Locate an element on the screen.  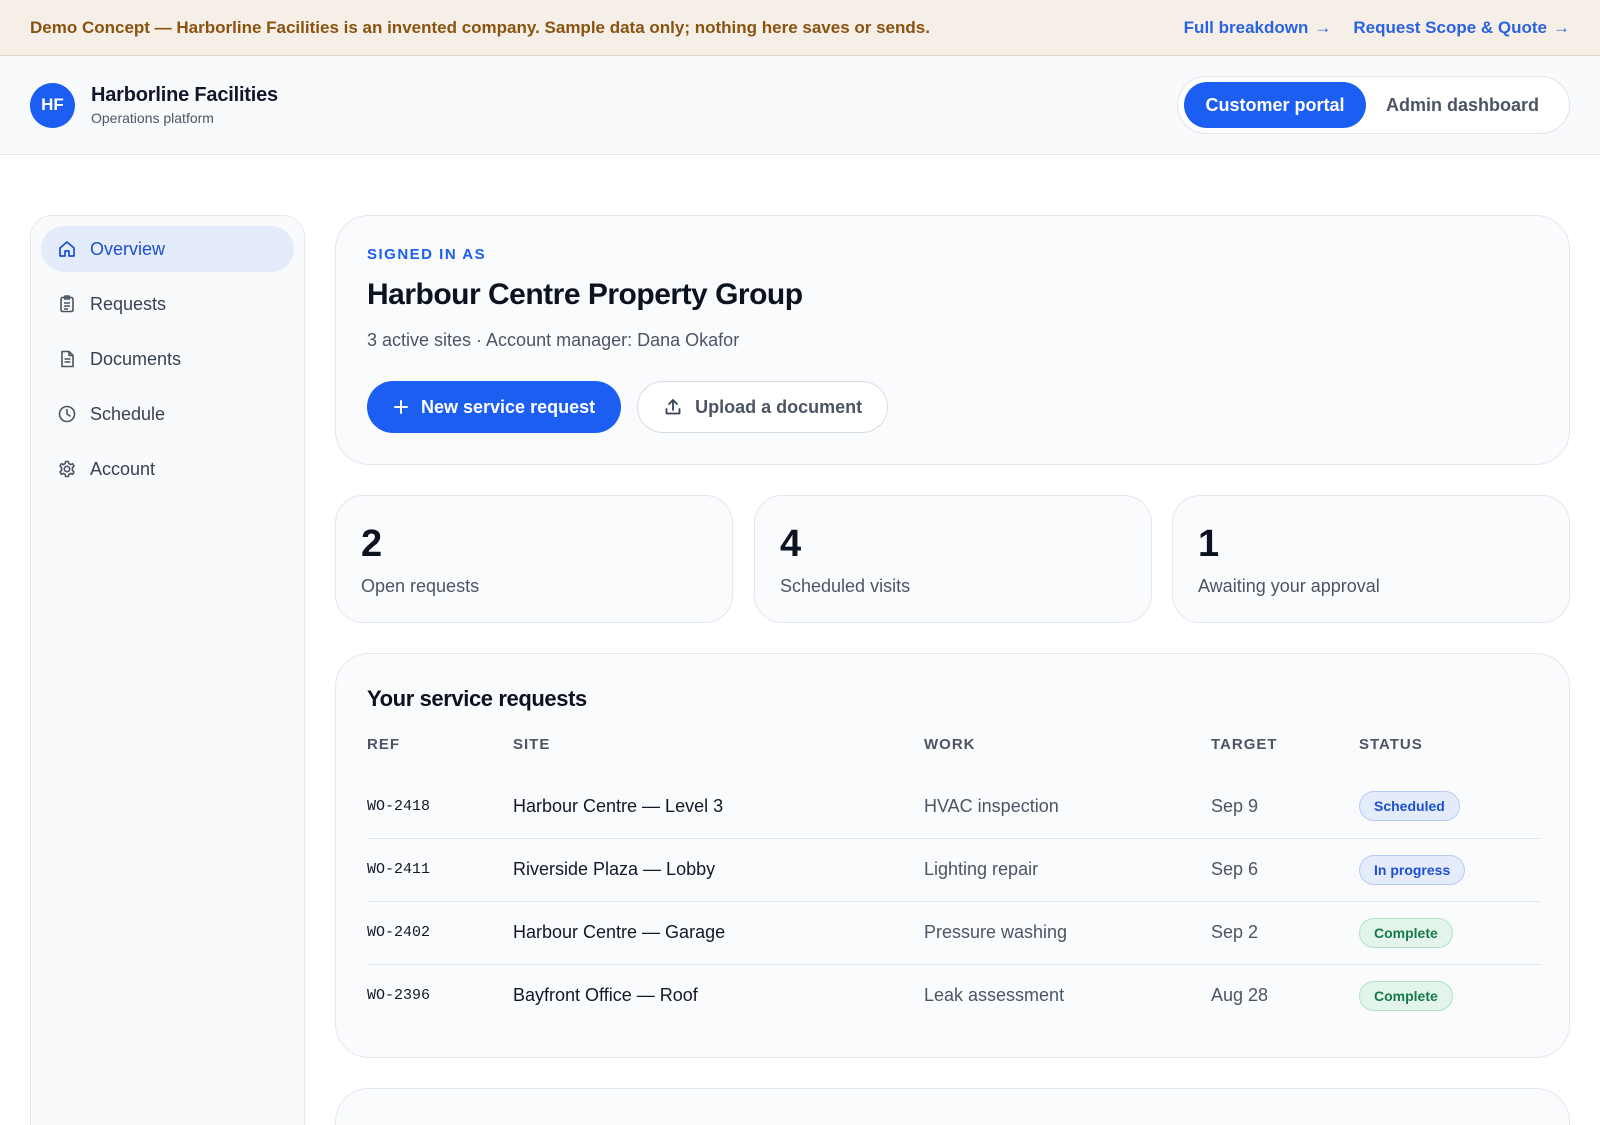
section-title: Your service requests is located at coordinates (477, 698).